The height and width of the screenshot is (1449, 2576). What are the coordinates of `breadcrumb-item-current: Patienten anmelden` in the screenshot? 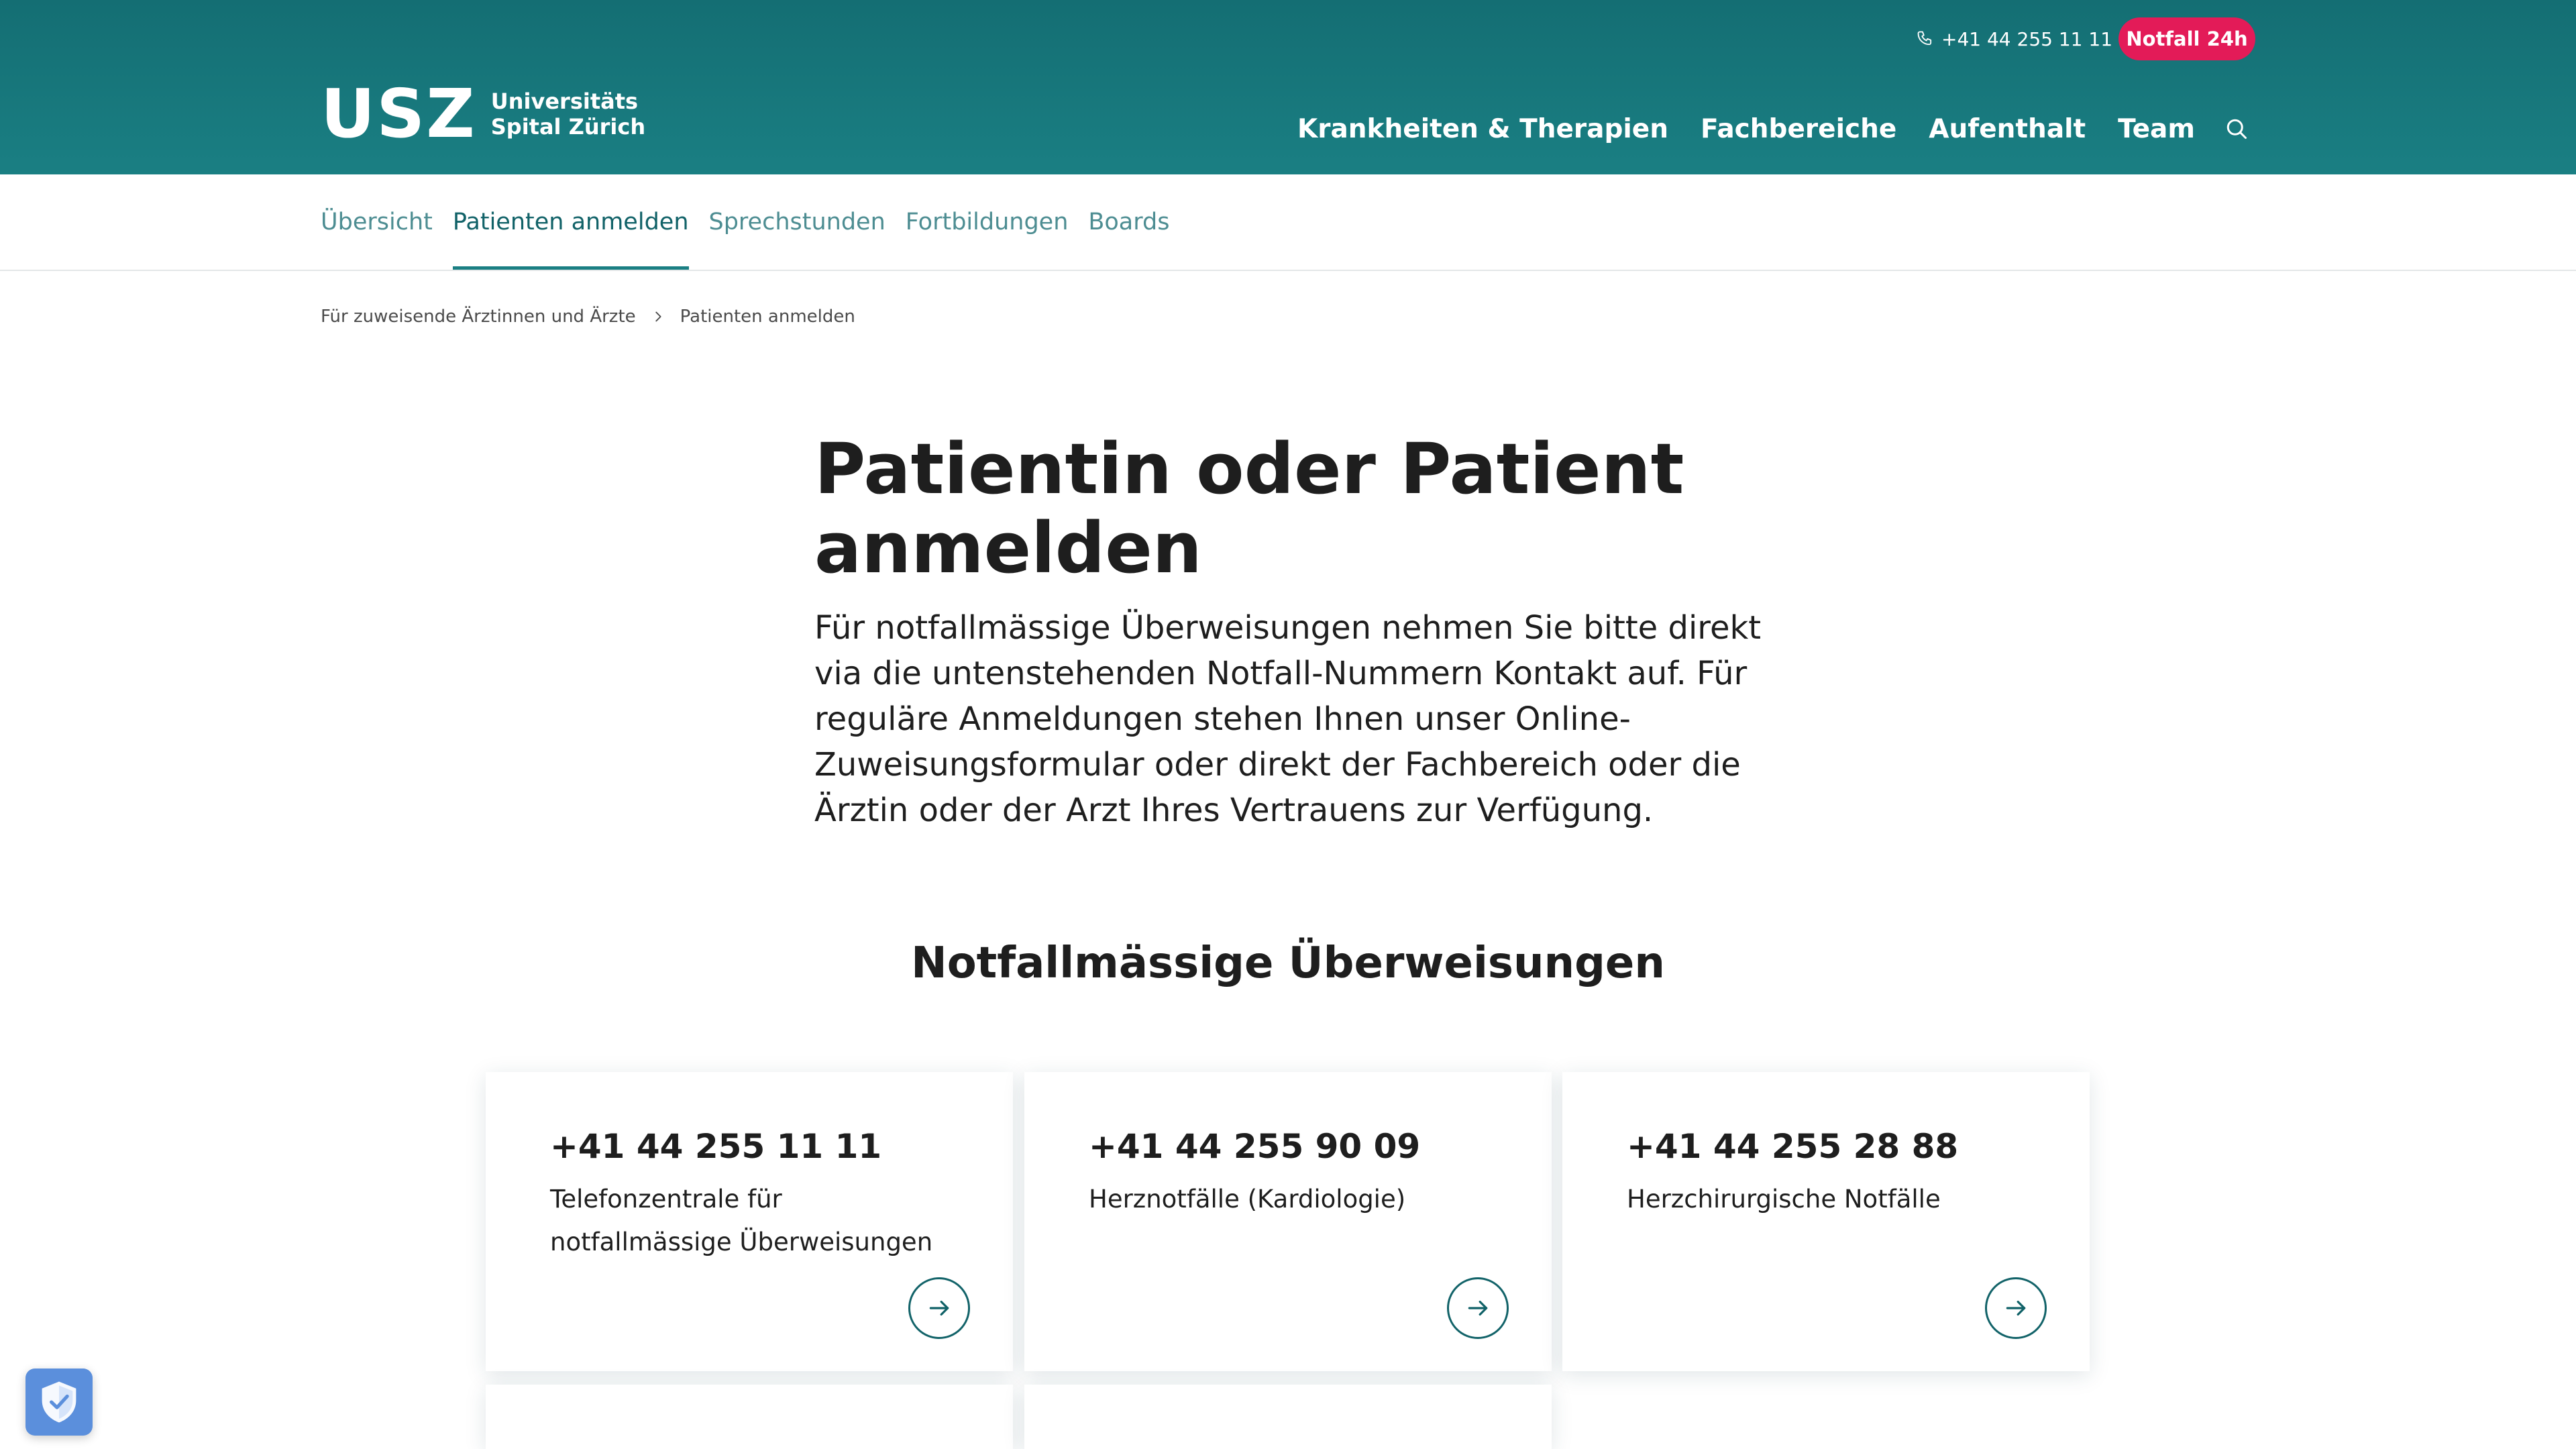 It's located at (767, 317).